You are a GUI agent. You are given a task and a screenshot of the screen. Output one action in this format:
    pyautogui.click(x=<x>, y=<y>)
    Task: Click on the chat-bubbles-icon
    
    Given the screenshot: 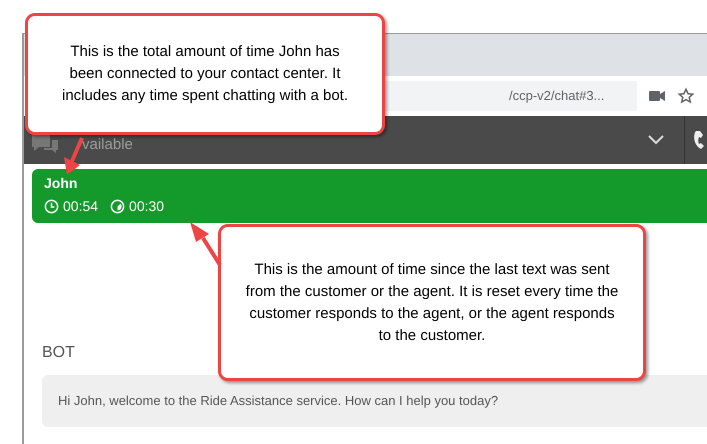 What is the action you would take?
    pyautogui.click(x=45, y=144)
    